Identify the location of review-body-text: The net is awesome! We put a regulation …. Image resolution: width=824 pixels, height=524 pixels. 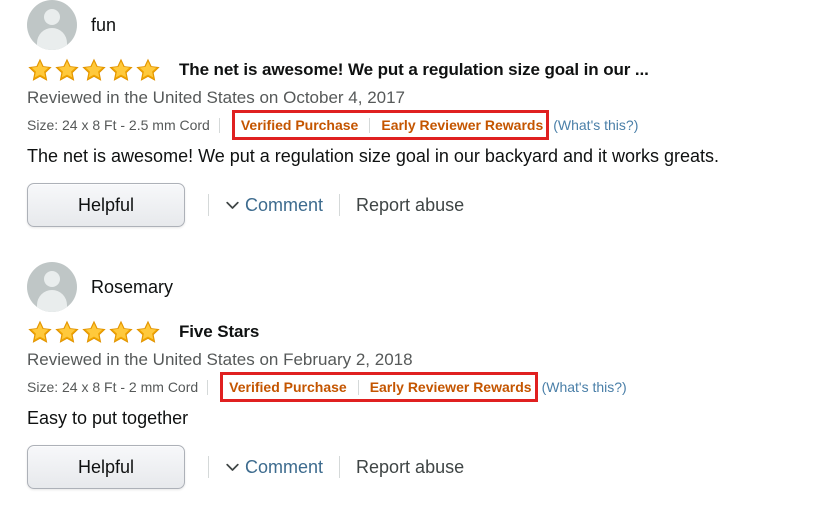
(373, 156).